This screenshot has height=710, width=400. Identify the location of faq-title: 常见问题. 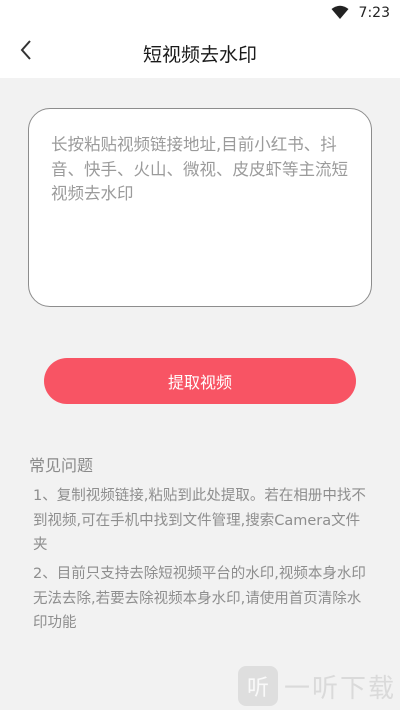
(61, 465).